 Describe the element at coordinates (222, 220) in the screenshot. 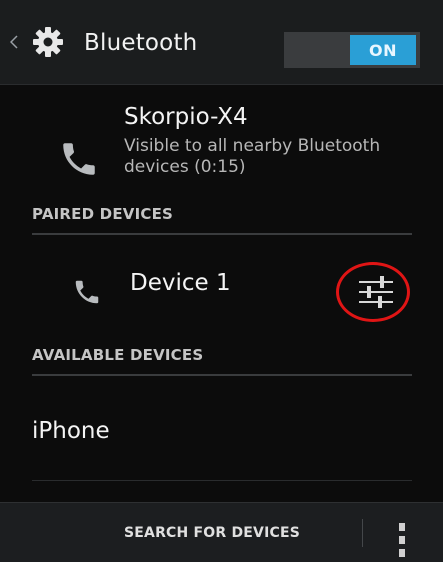

I see `paired-devices-header: PAIRED DEVICES` at that location.